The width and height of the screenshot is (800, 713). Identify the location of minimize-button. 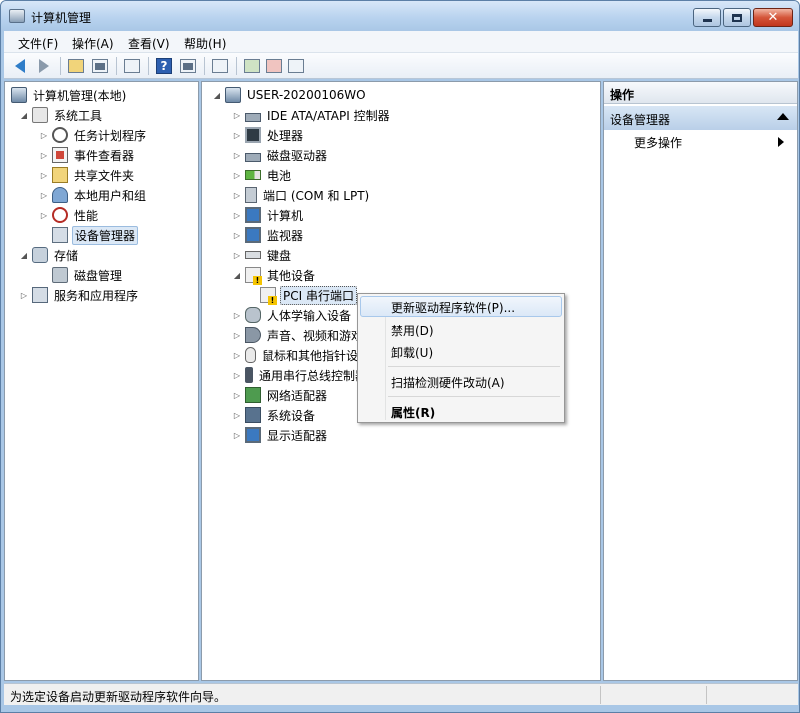
(707, 17).